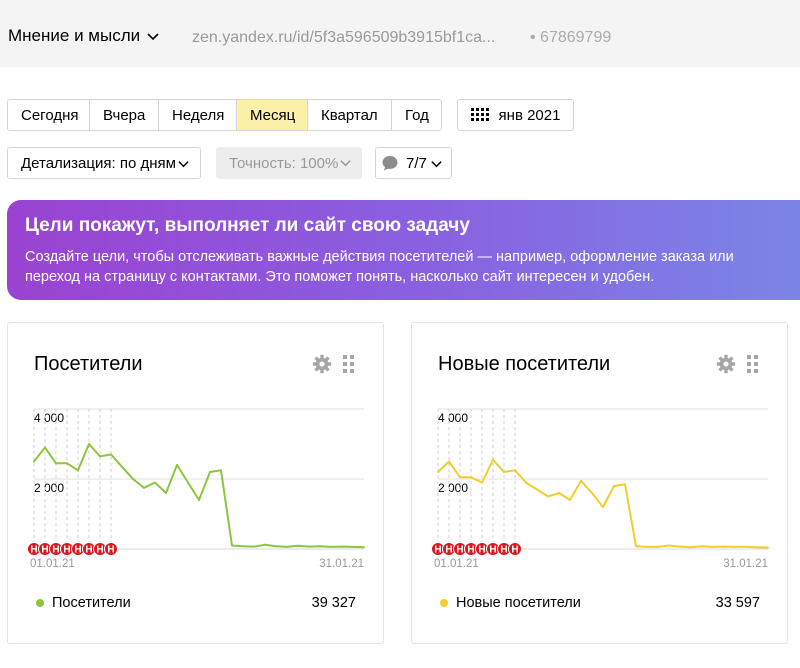 The height and width of the screenshot is (668, 800). What do you see at coordinates (198, 115) in the screenshot?
I see `period-week: Неделя` at bounding box center [198, 115].